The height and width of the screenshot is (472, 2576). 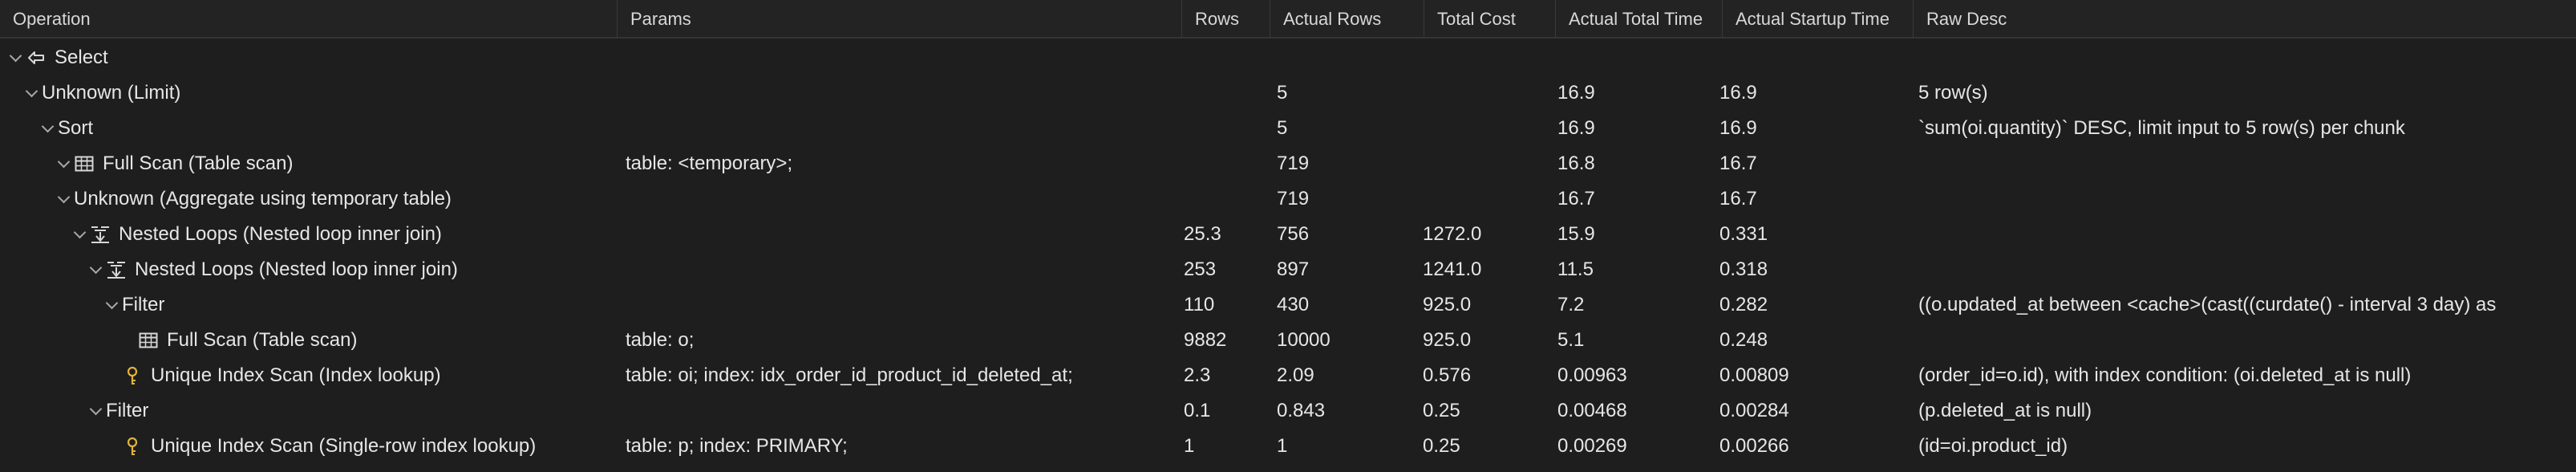 What do you see at coordinates (132, 447) in the screenshot?
I see `key-icon` at bounding box center [132, 447].